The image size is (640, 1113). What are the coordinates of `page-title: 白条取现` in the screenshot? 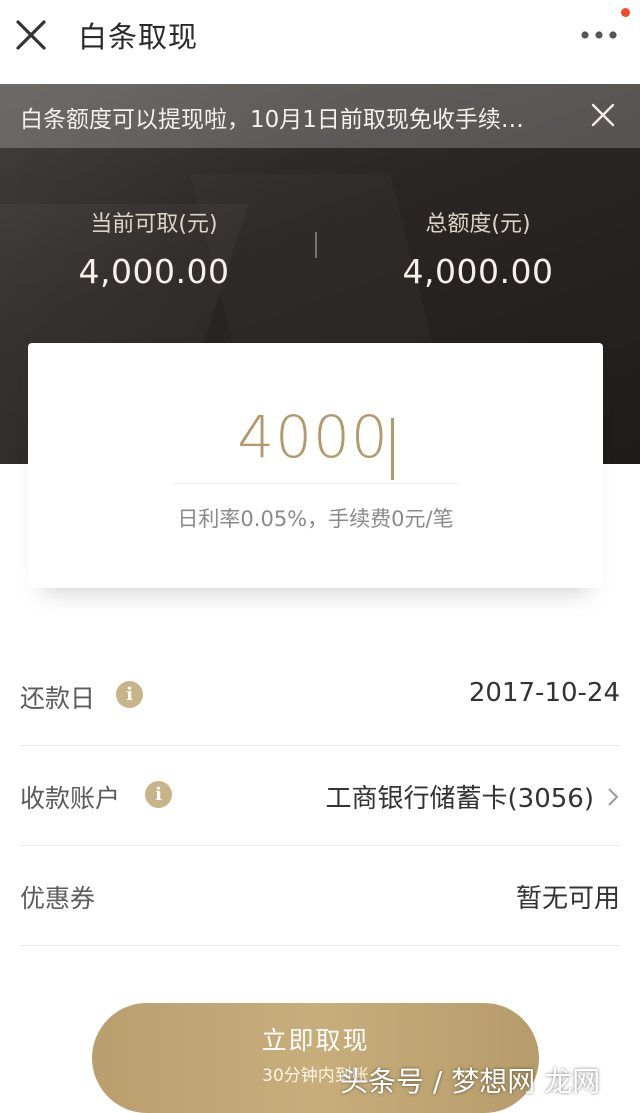 It's located at (138, 37).